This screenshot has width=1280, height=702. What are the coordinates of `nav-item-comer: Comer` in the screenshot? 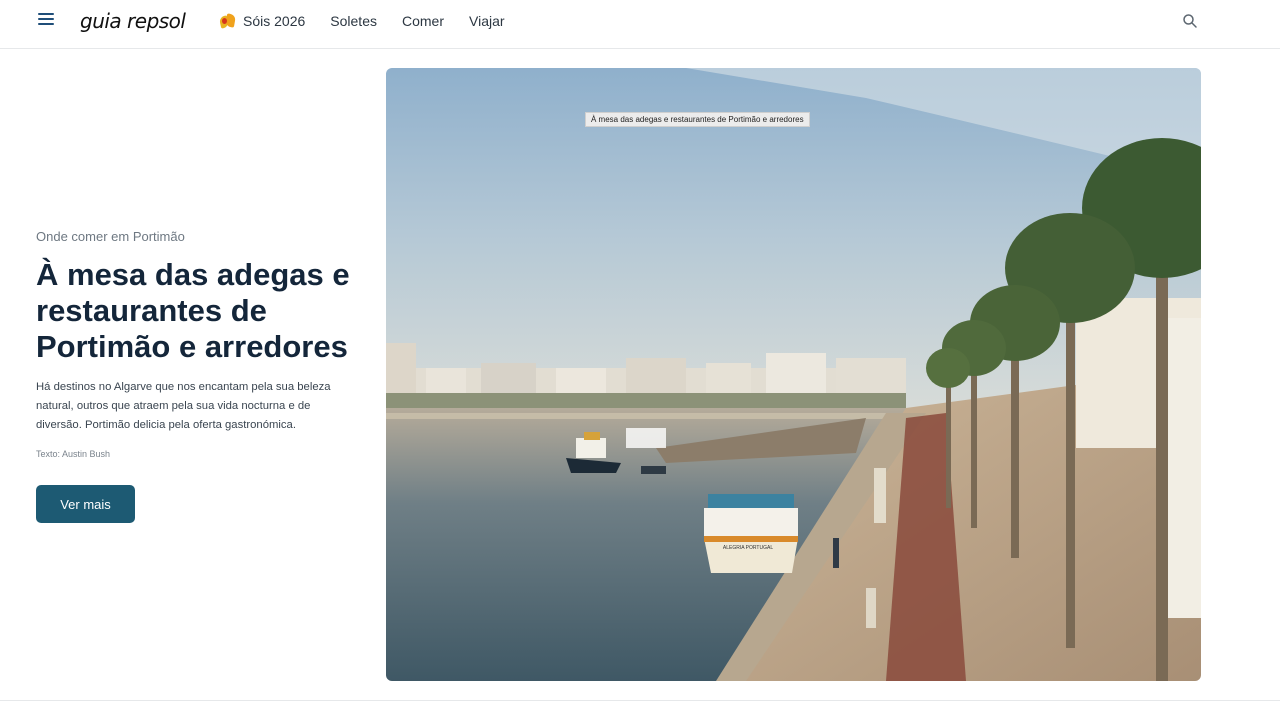 It's located at (423, 21).